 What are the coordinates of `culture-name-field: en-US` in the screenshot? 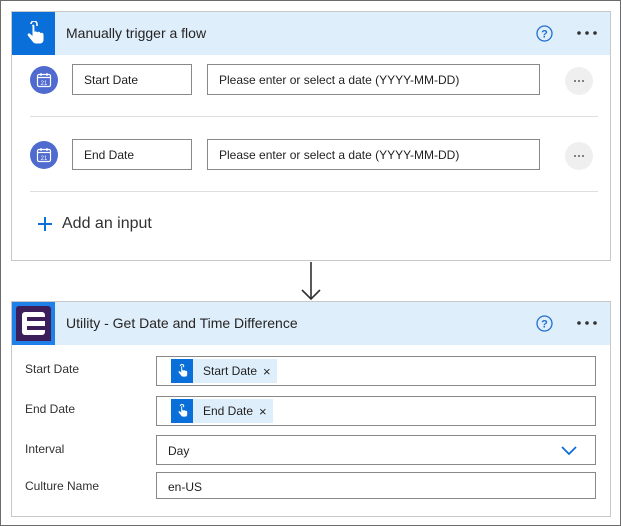 It's located at (376, 485).